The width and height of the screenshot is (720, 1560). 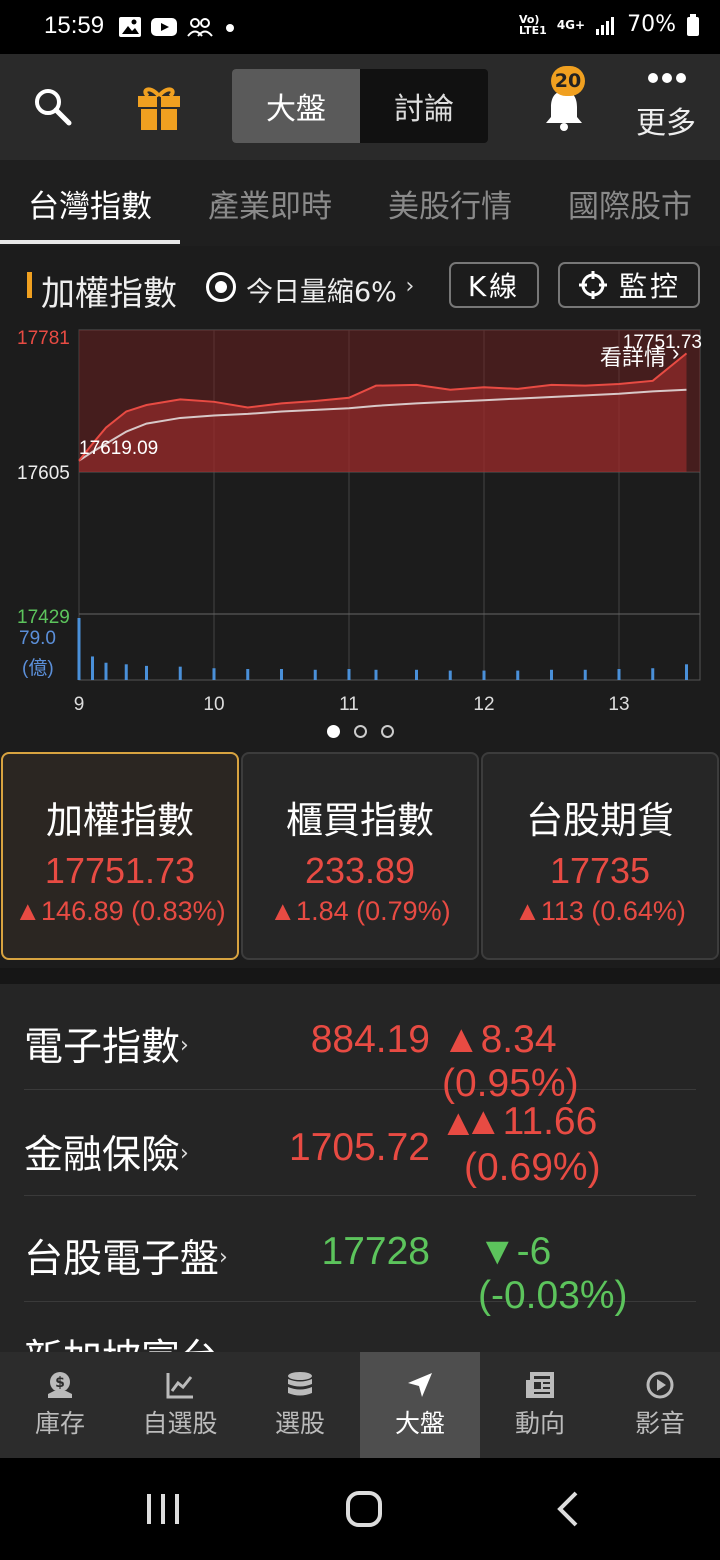 I want to click on more-button, so click(x=667, y=78).